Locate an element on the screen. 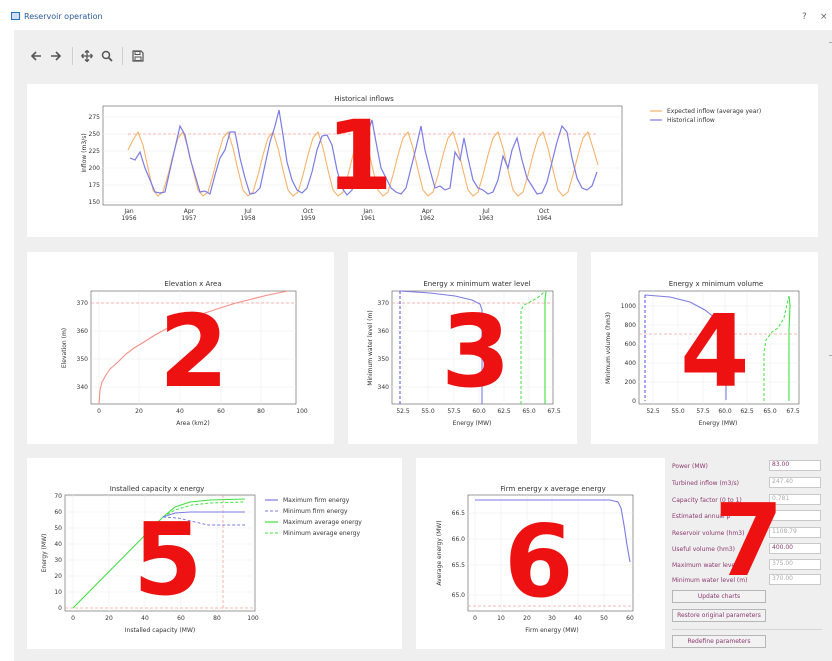  redefine-parameters-button: Redefine parameters is located at coordinates (719, 641).